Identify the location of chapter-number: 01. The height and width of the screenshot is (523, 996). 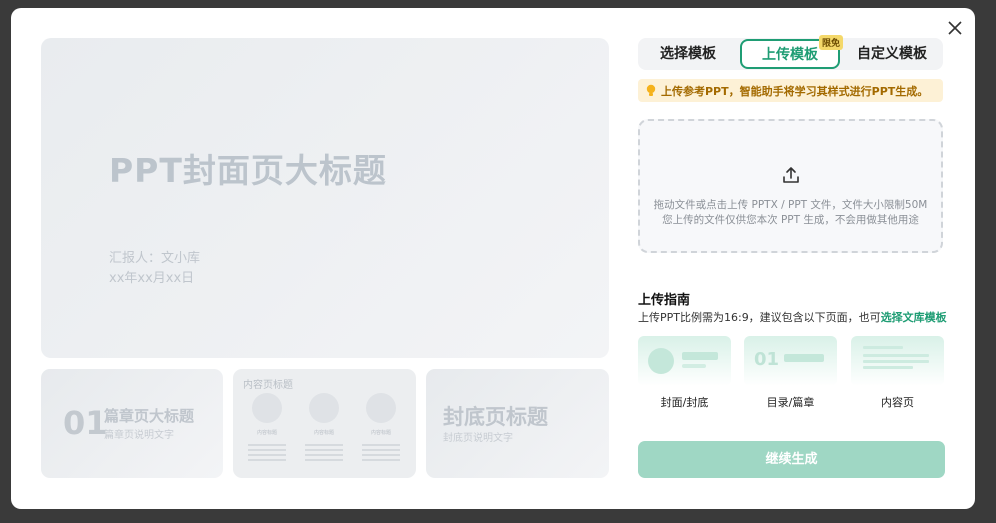
(85, 423).